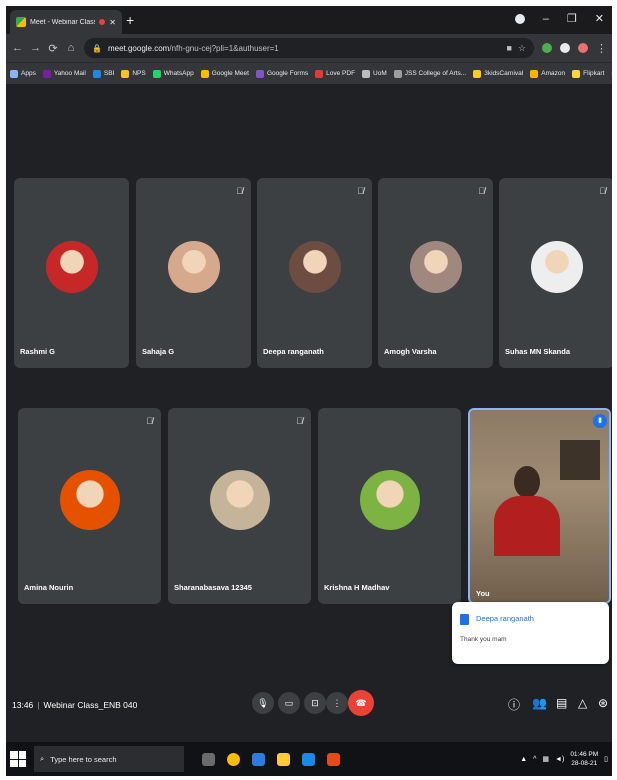 This screenshot has width=617, height=780. I want to click on host-controls-button: ⊛, so click(603, 703).